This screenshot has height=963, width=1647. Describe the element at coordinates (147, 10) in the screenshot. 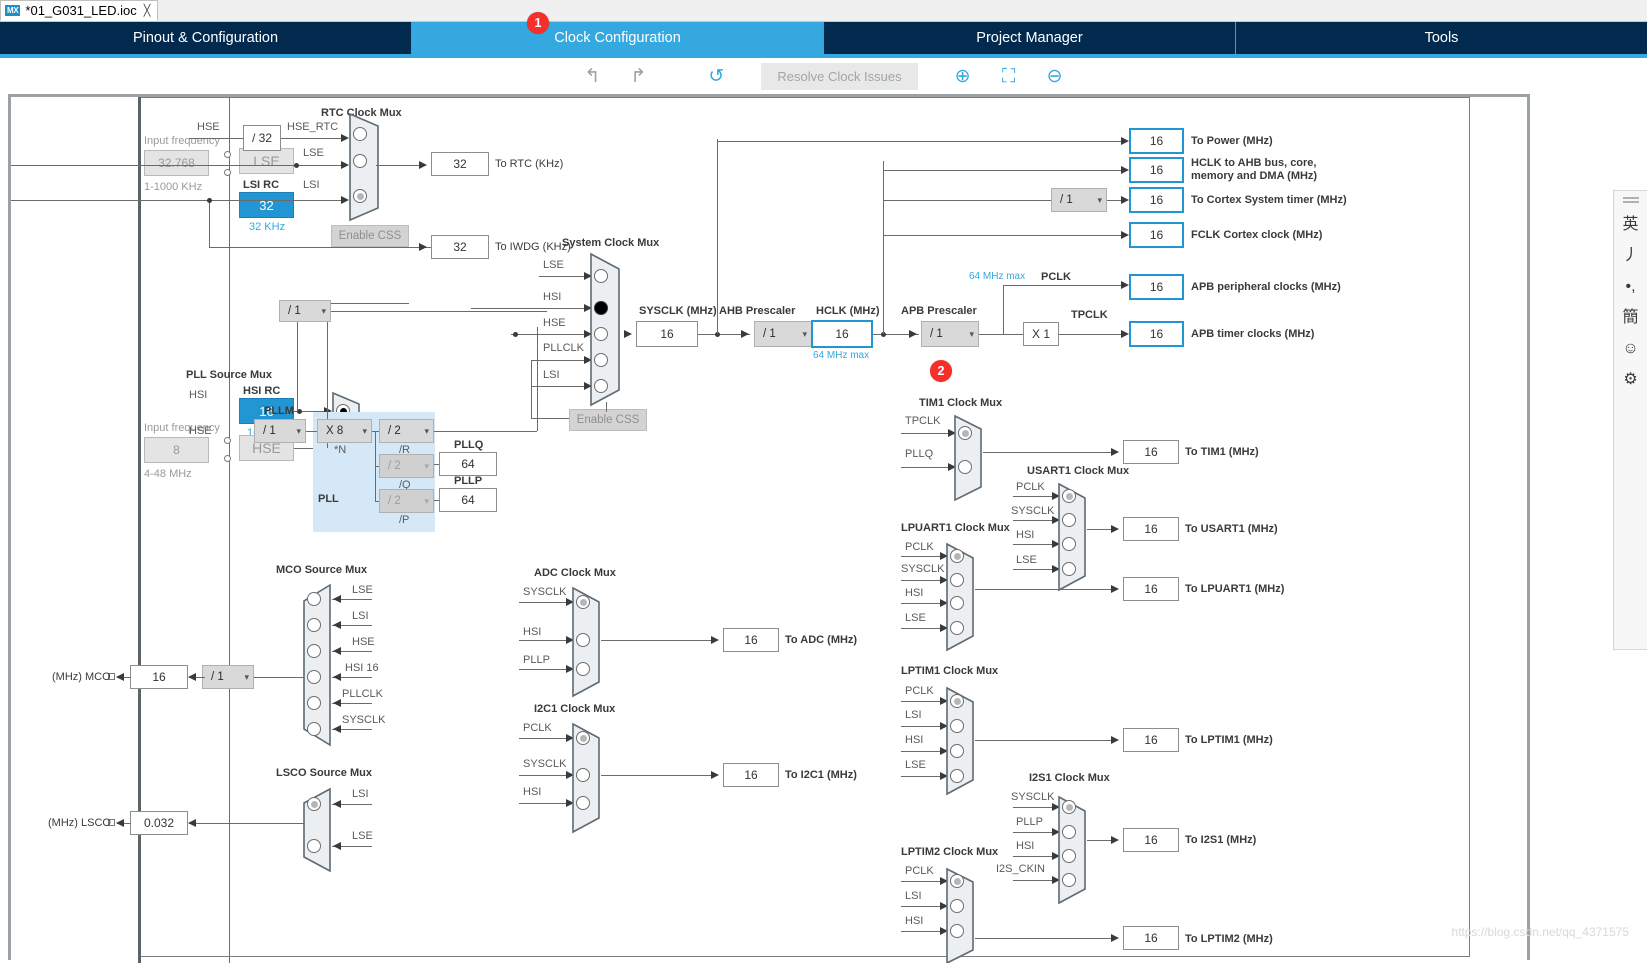

I see `close-icon: ╳` at that location.